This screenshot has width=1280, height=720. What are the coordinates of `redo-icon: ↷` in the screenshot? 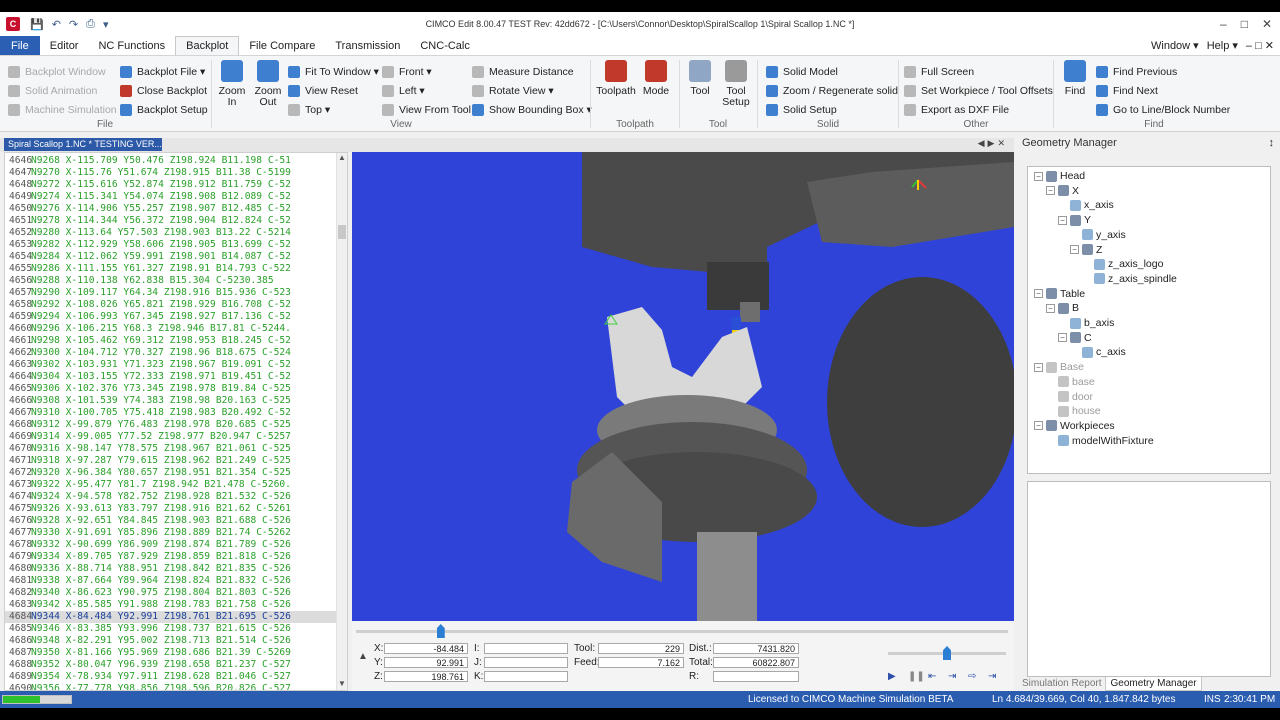 It's located at (73, 24).